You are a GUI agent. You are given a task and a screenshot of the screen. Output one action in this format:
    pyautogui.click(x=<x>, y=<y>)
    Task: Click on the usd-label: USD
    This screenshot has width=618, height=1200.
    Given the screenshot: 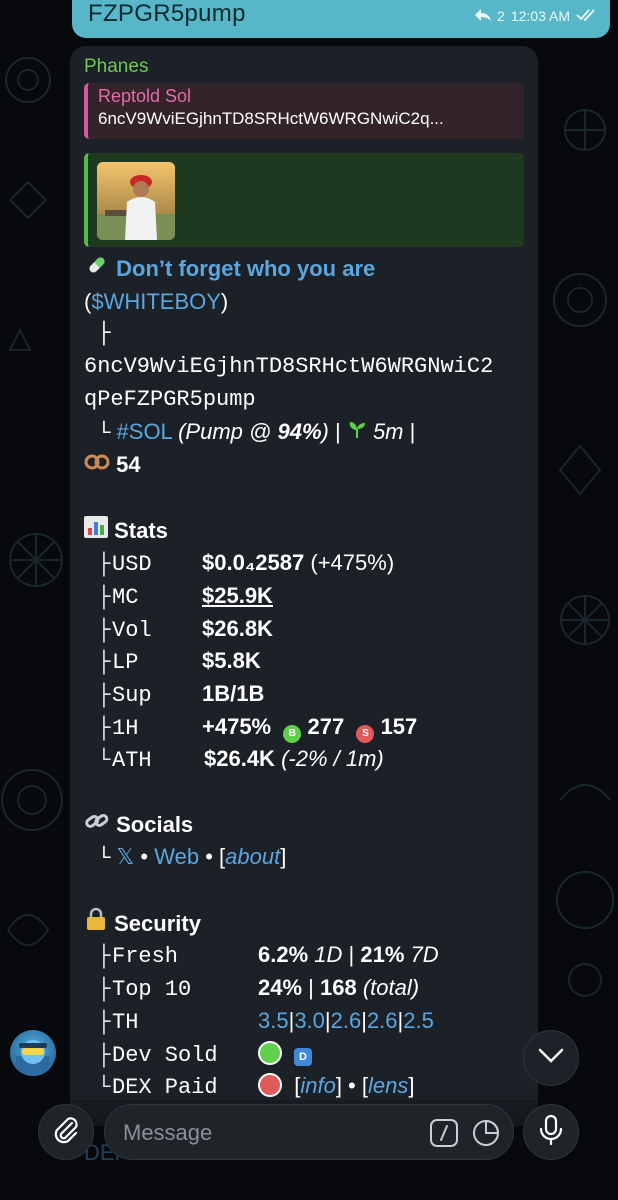 What is the action you would take?
    pyautogui.click(x=132, y=565)
    